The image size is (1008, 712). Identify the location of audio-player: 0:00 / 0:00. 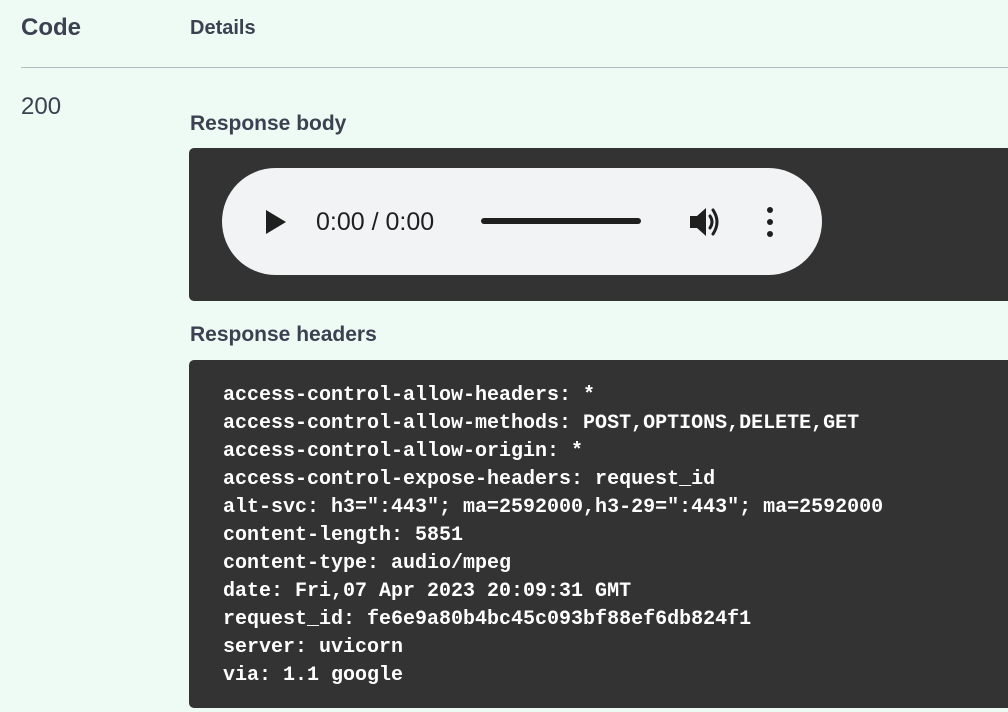
(522, 221).